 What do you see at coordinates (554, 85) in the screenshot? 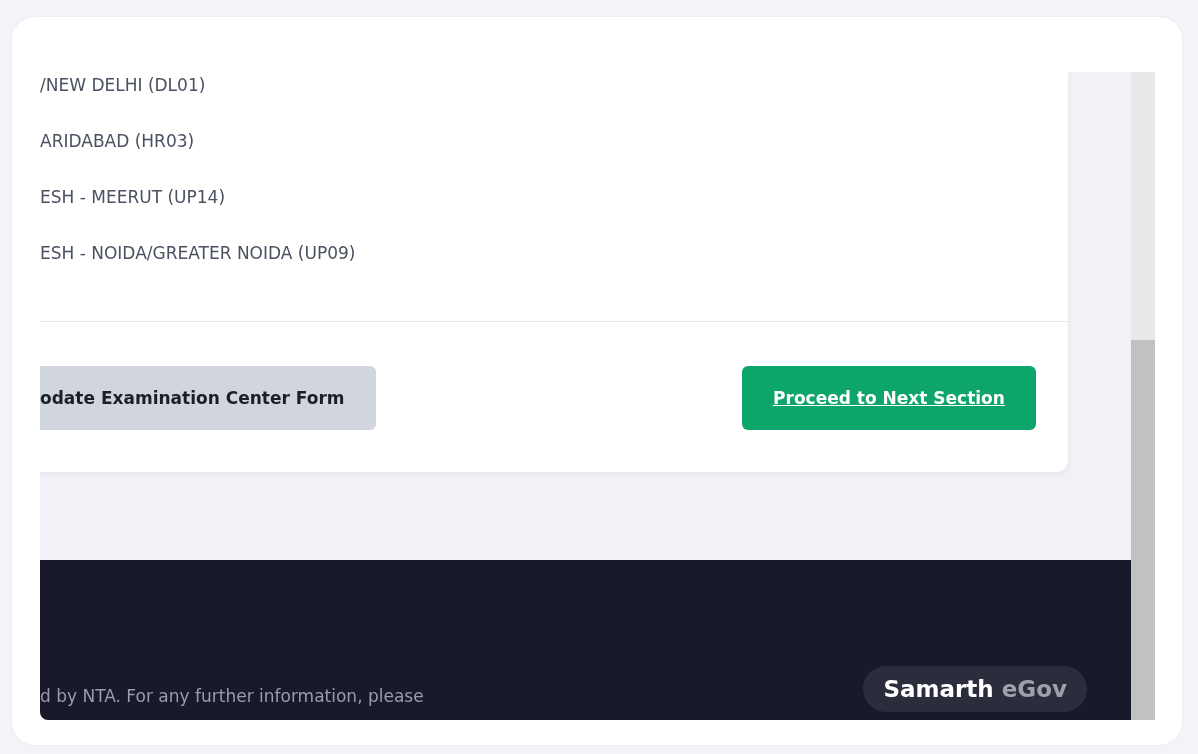
I see `exam-center-option: /NEW DELHI (DL01)` at bounding box center [554, 85].